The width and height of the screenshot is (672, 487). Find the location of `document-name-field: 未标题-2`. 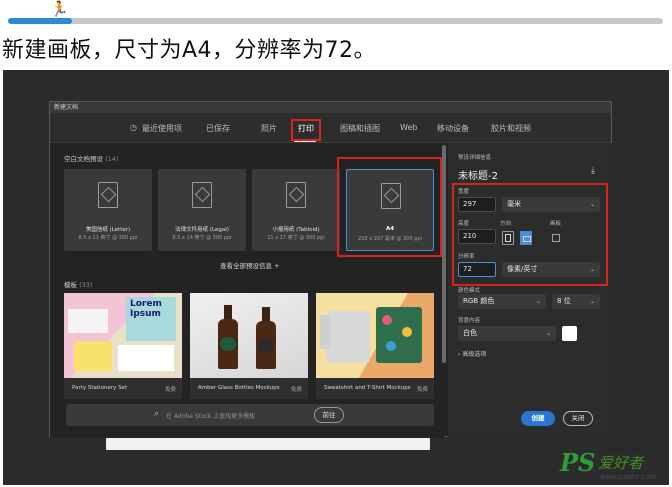

document-name-field: 未标题-2 is located at coordinates (478, 174).